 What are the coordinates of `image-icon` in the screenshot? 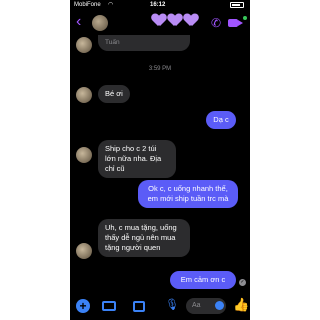 It's located at (139, 306).